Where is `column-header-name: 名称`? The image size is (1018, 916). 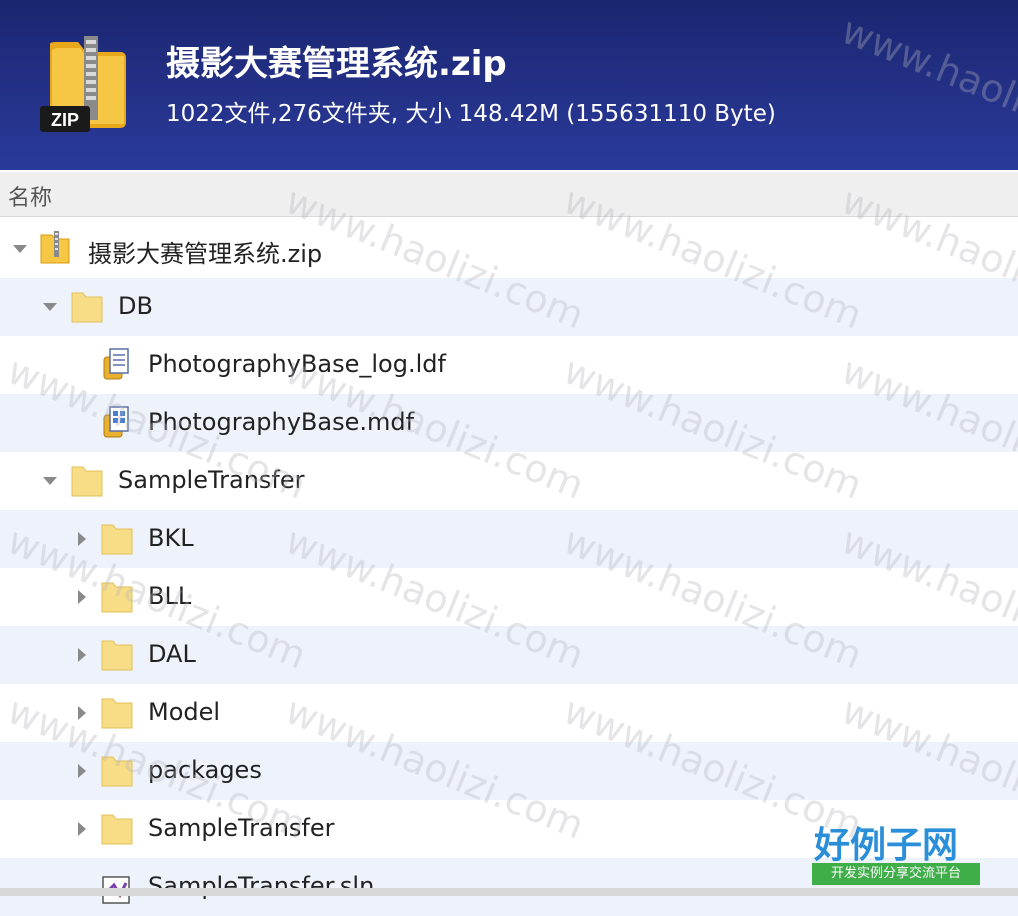 column-header-name: 名称 is located at coordinates (509, 194).